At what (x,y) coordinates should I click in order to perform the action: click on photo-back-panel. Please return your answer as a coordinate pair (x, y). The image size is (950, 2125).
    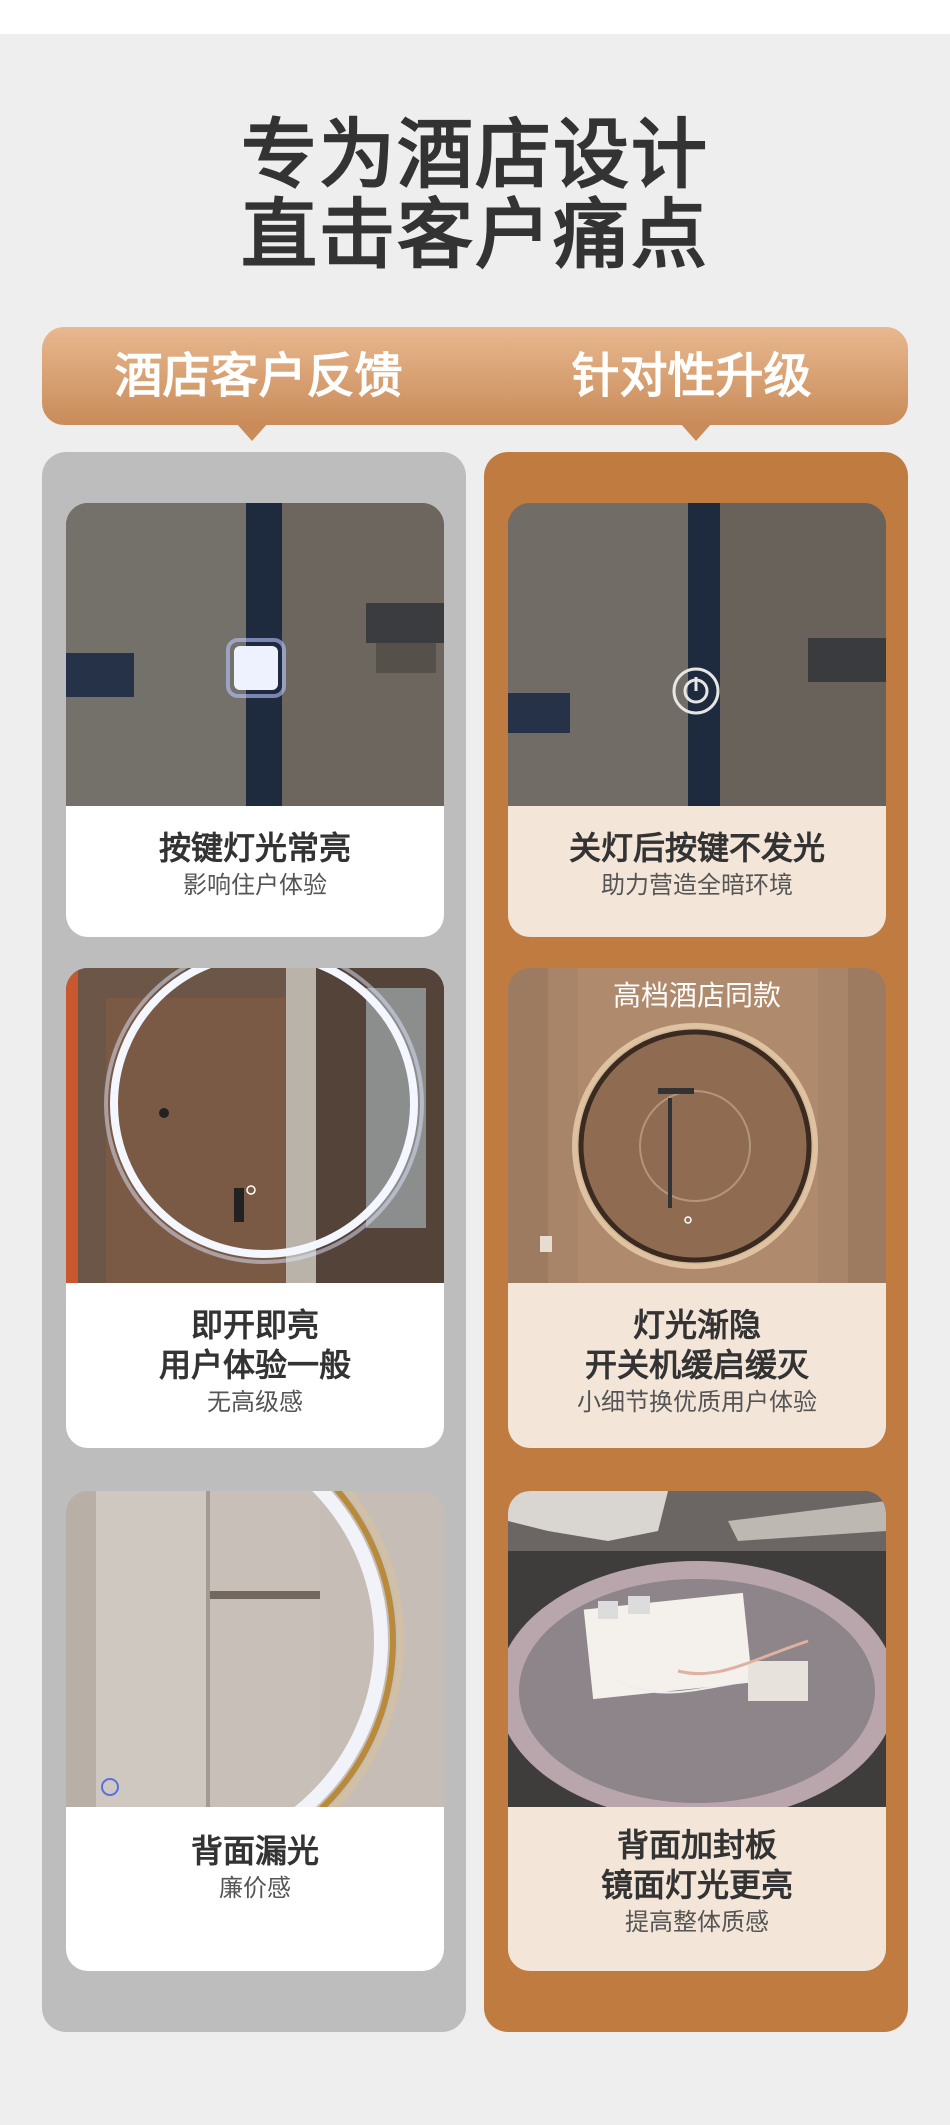
    Looking at the image, I should click on (697, 1649).